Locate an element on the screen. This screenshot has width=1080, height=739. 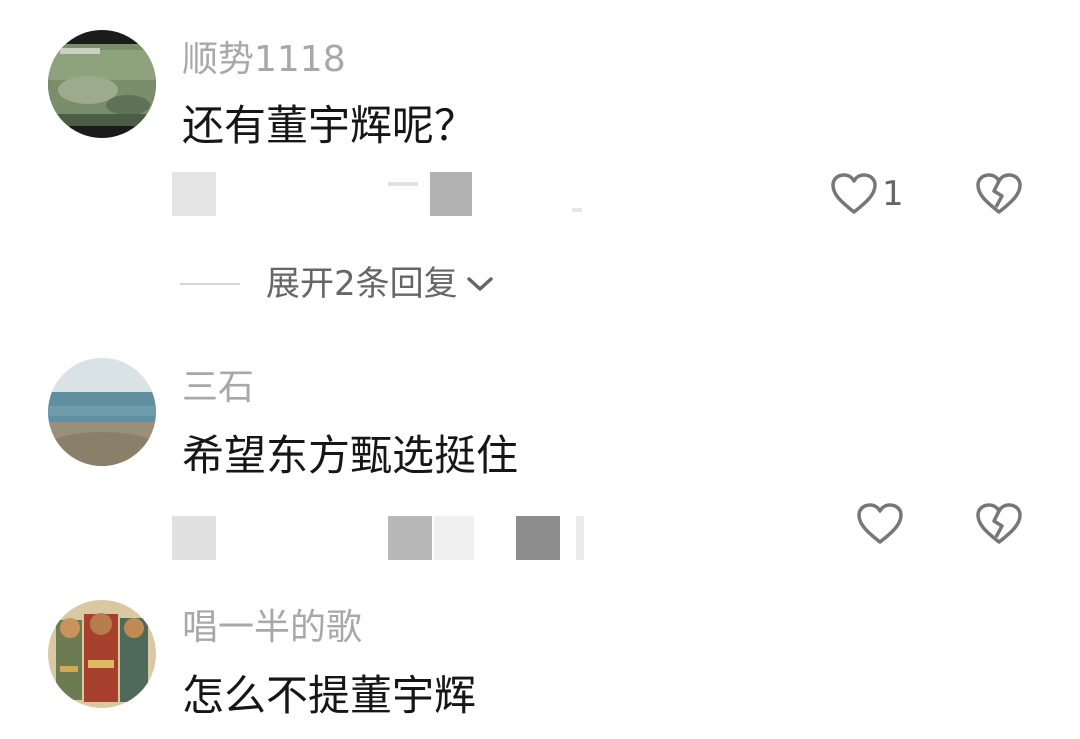
username: 三石 is located at coordinates (218, 388).